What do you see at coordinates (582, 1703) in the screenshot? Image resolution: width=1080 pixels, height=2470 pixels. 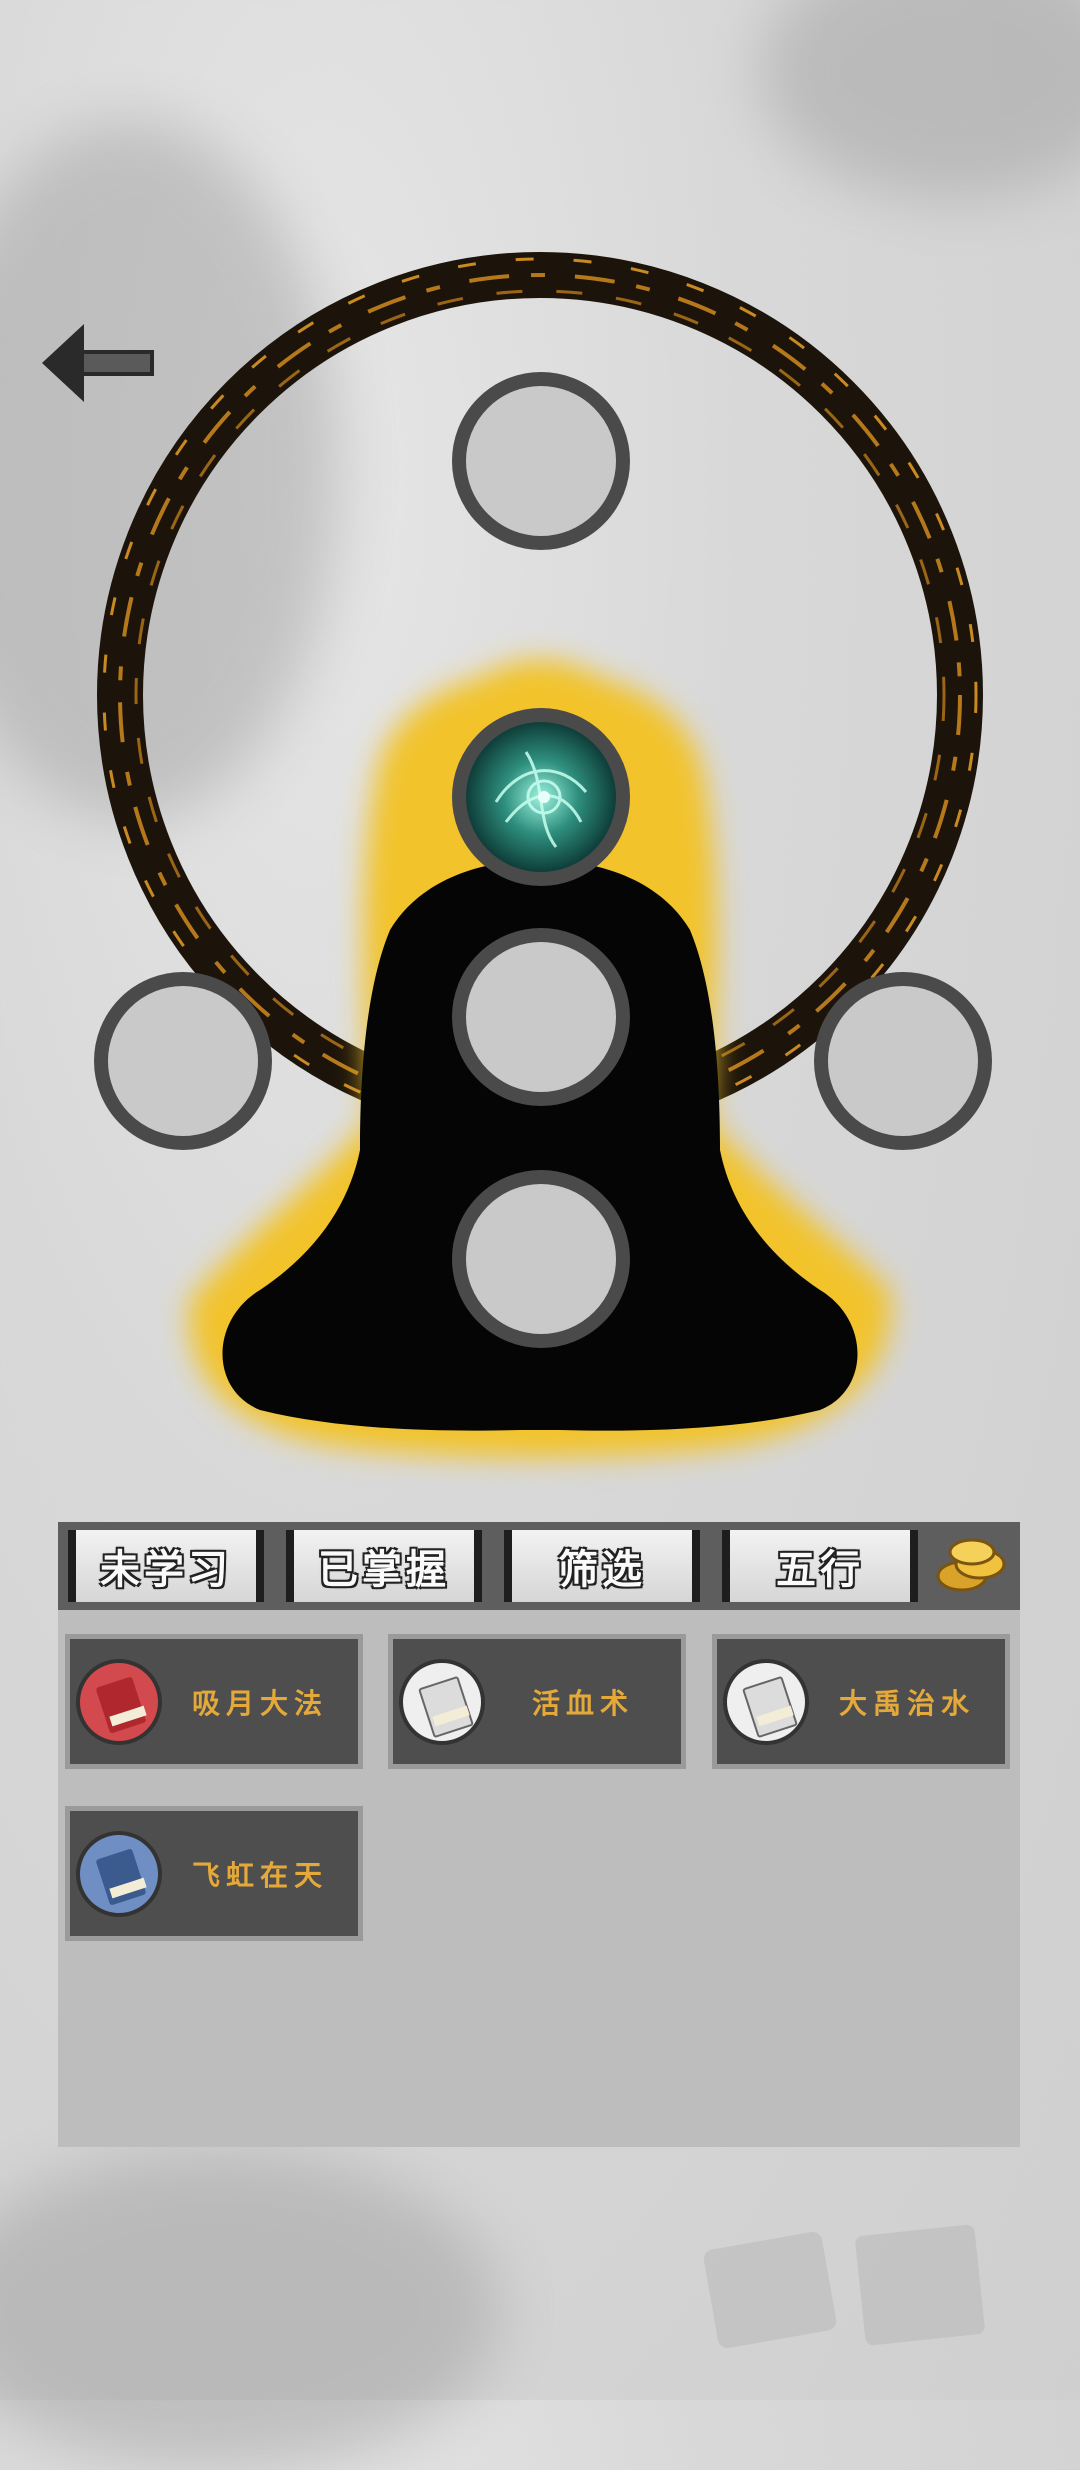 I see `skill-name: 活血术` at bounding box center [582, 1703].